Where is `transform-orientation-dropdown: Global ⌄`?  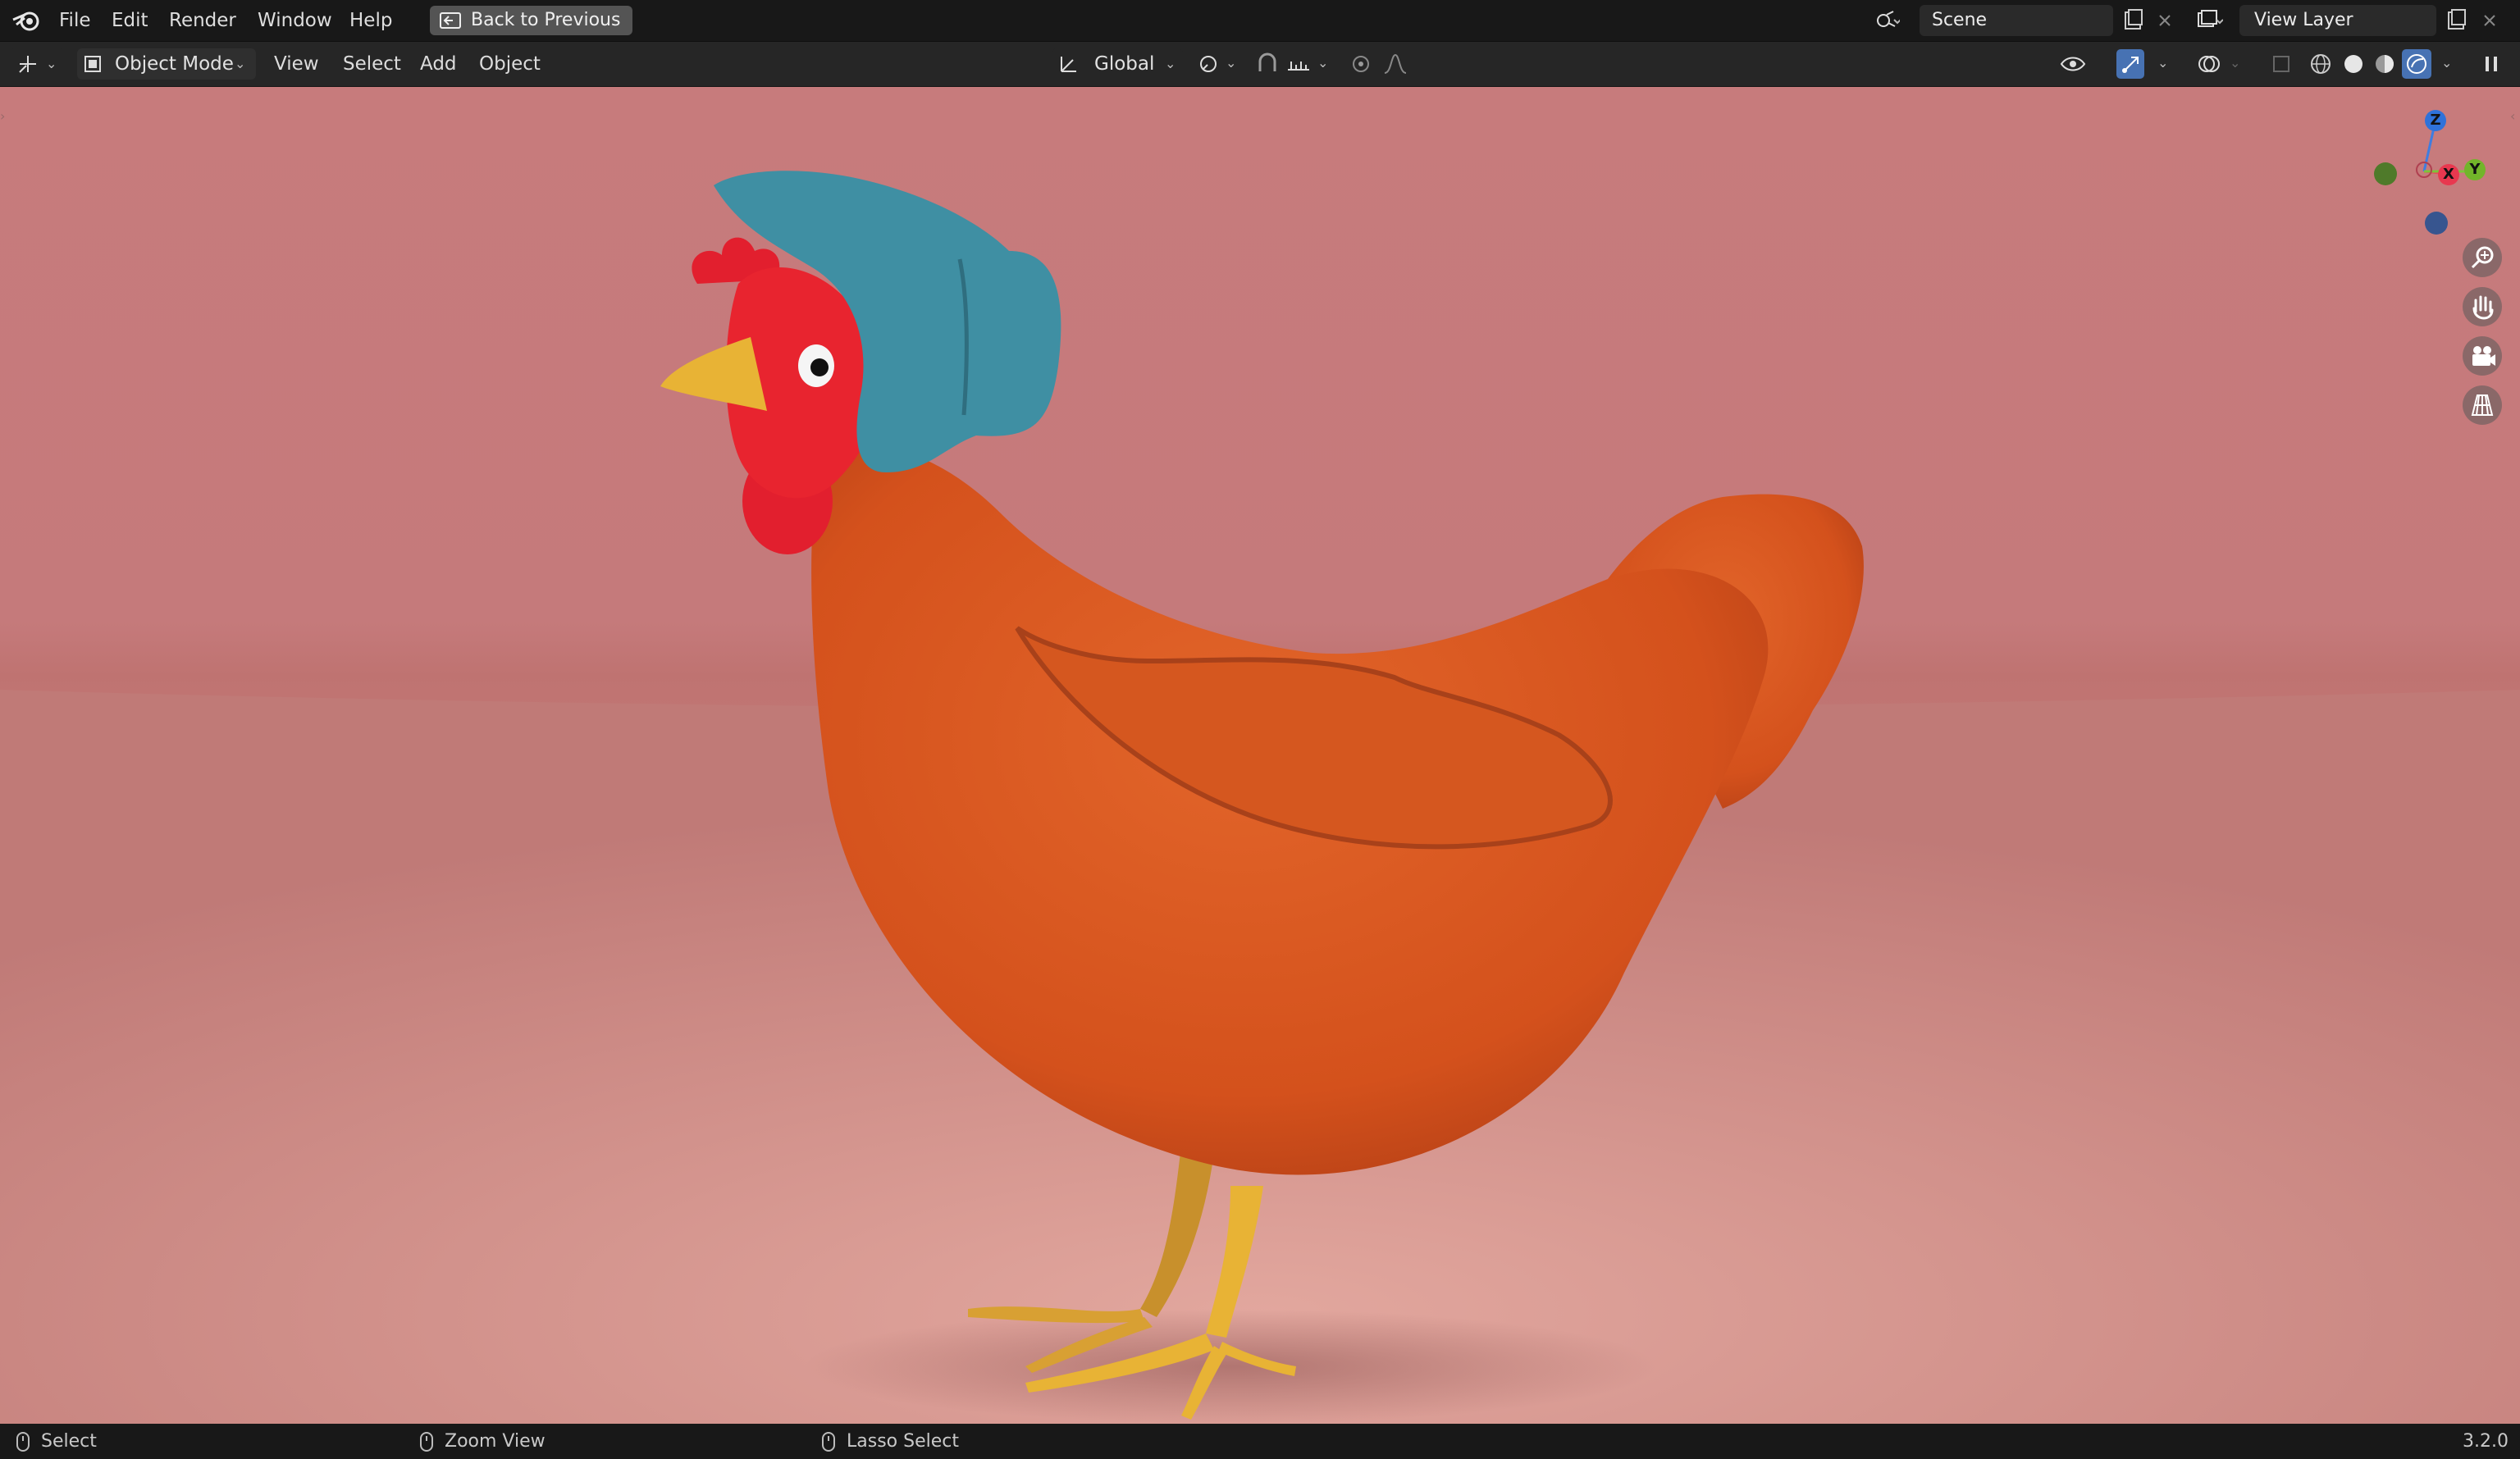 transform-orientation-dropdown: Global ⌄ is located at coordinates (1118, 64).